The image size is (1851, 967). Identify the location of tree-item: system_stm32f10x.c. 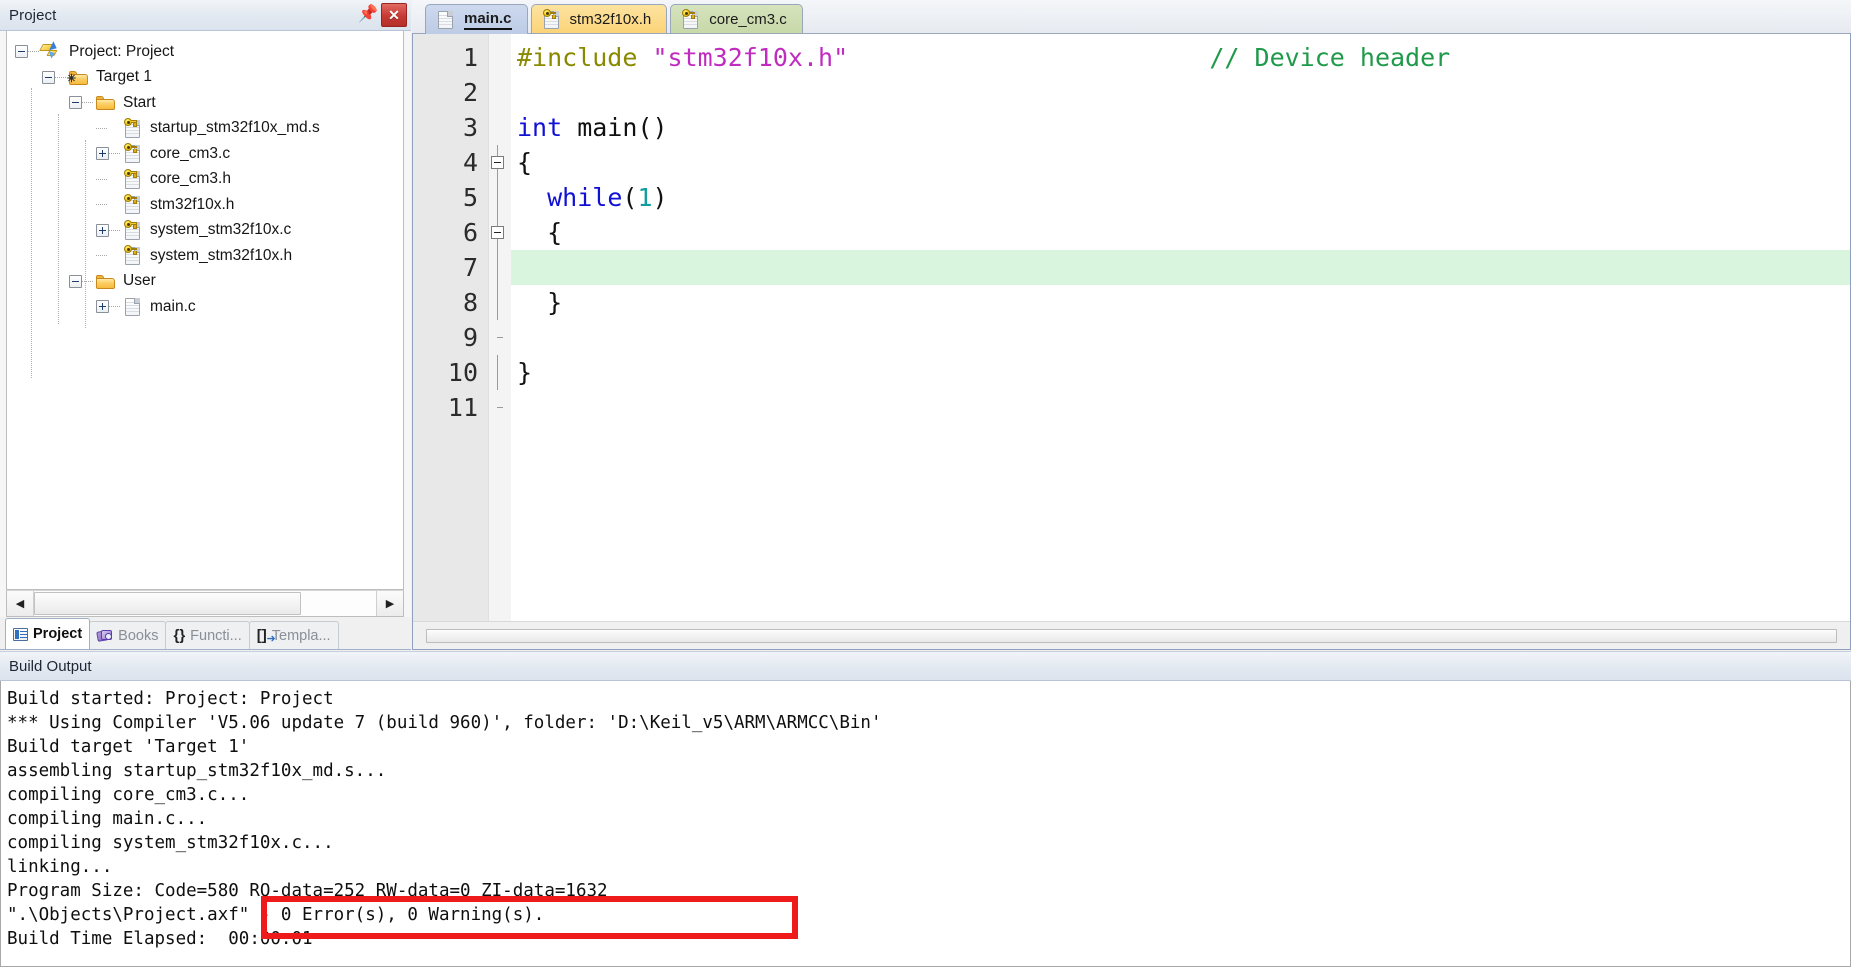
(205, 231).